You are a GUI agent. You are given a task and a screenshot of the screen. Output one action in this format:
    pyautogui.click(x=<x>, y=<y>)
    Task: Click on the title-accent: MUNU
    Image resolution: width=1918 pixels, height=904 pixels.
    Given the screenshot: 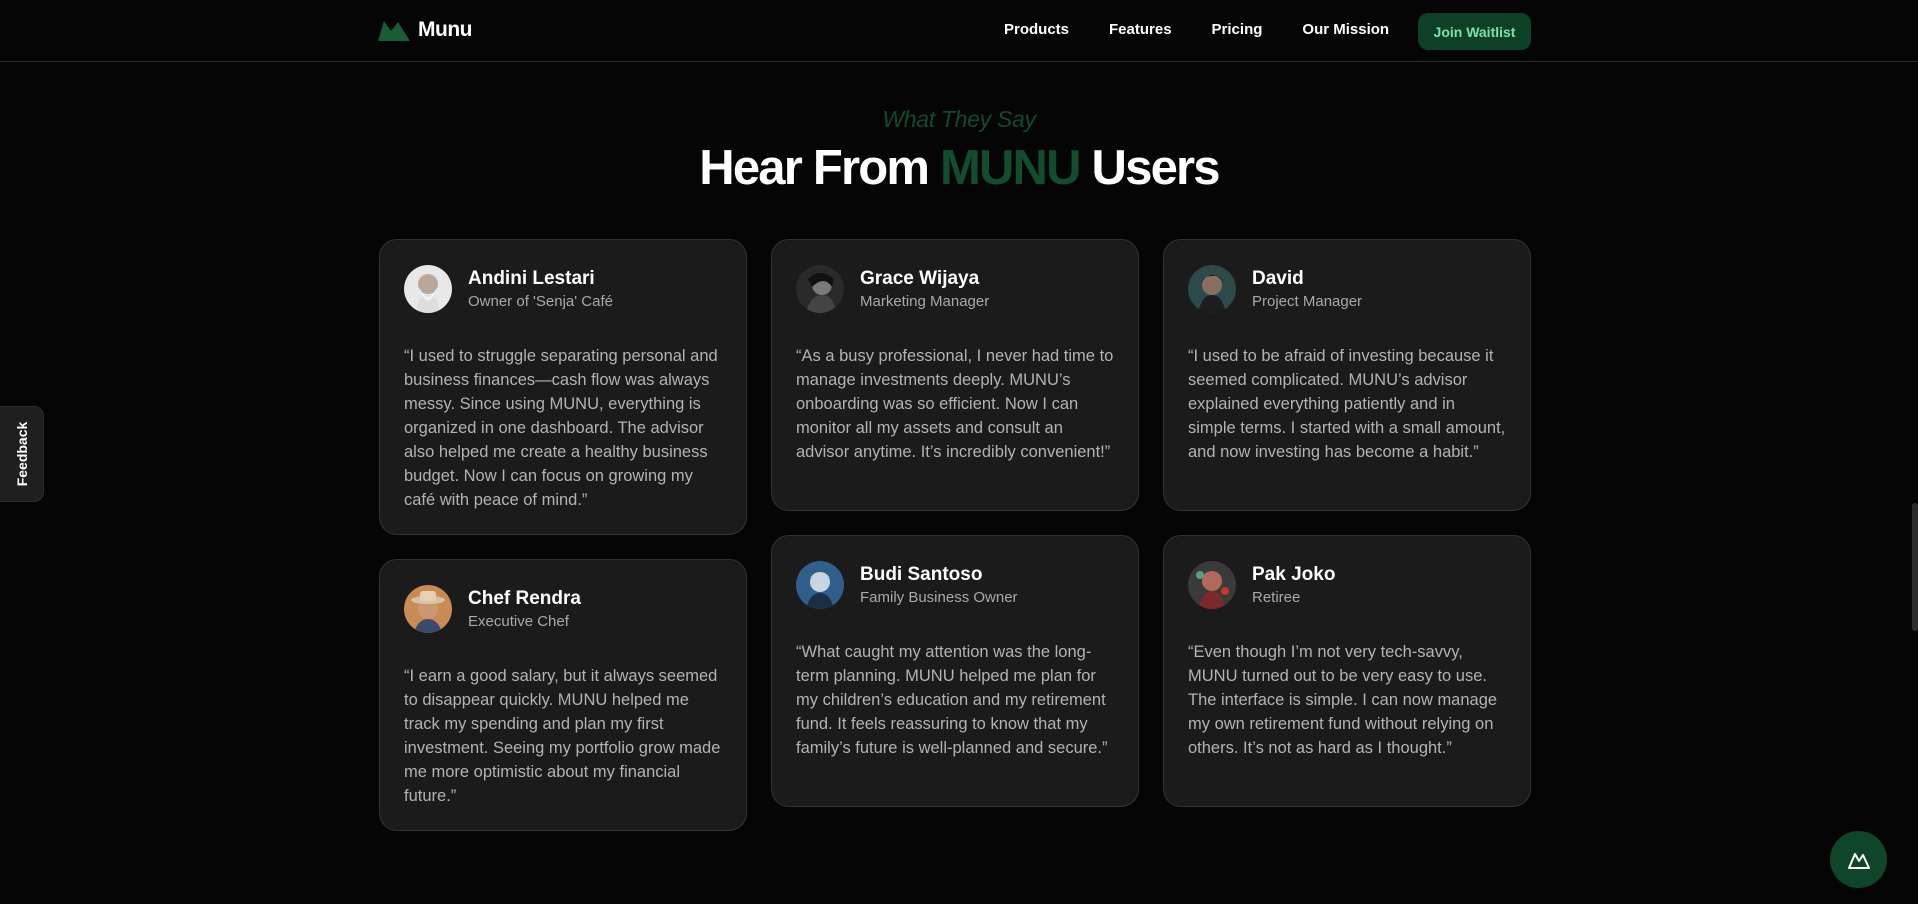 What is the action you would take?
    pyautogui.click(x=1010, y=168)
    